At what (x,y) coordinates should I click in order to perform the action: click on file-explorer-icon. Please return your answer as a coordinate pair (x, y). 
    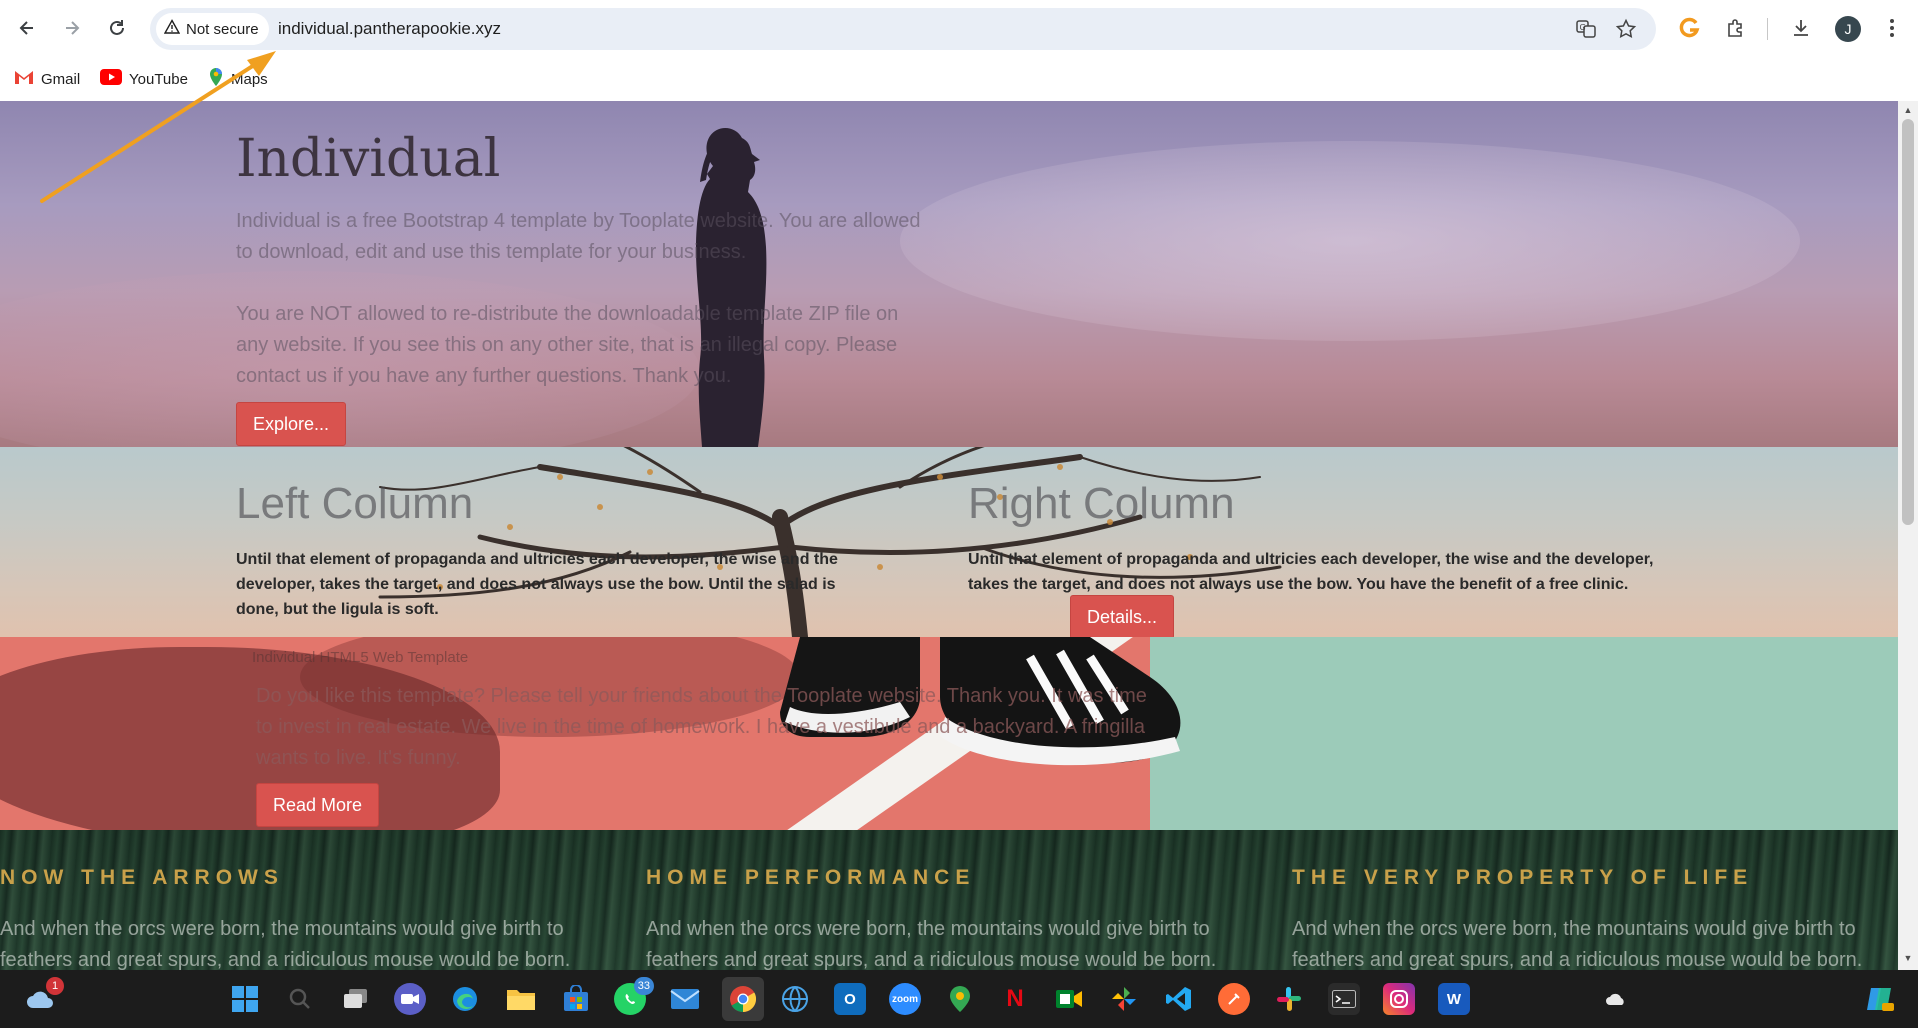
    Looking at the image, I should click on (521, 999).